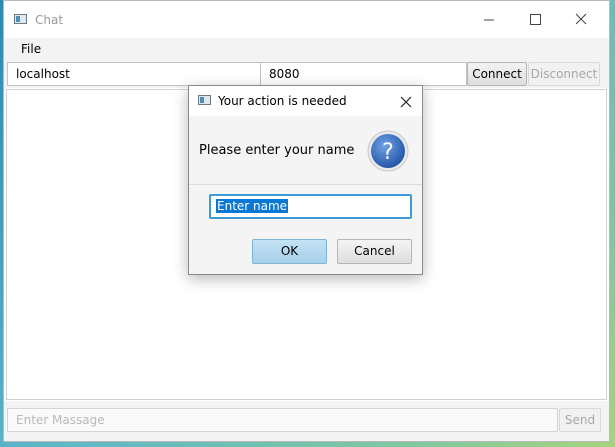  Describe the element at coordinates (252, 206) in the screenshot. I see `name-input-value: Enter name` at that location.